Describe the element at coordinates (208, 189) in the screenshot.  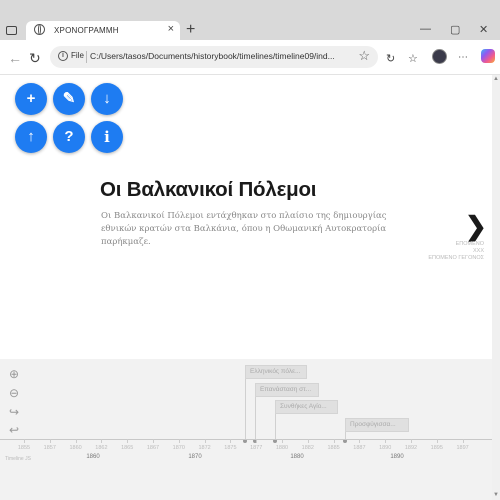
I see `slide-headline: Οι Βαλκανικοί Πόλεμοι` at that location.